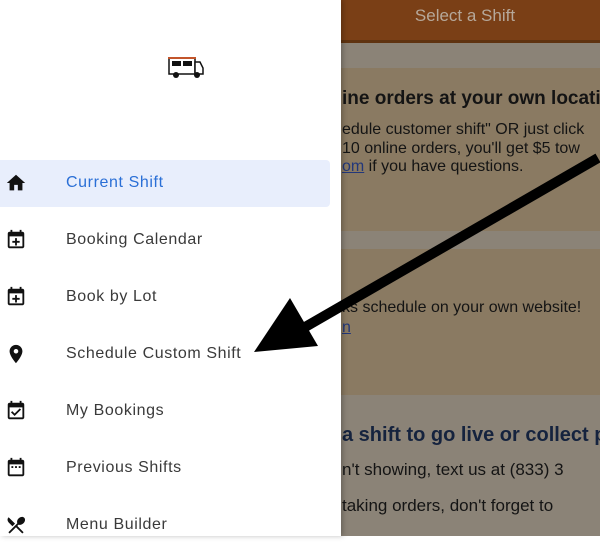  I want to click on menu-item-current-shift: Current Shift, so click(165, 183).